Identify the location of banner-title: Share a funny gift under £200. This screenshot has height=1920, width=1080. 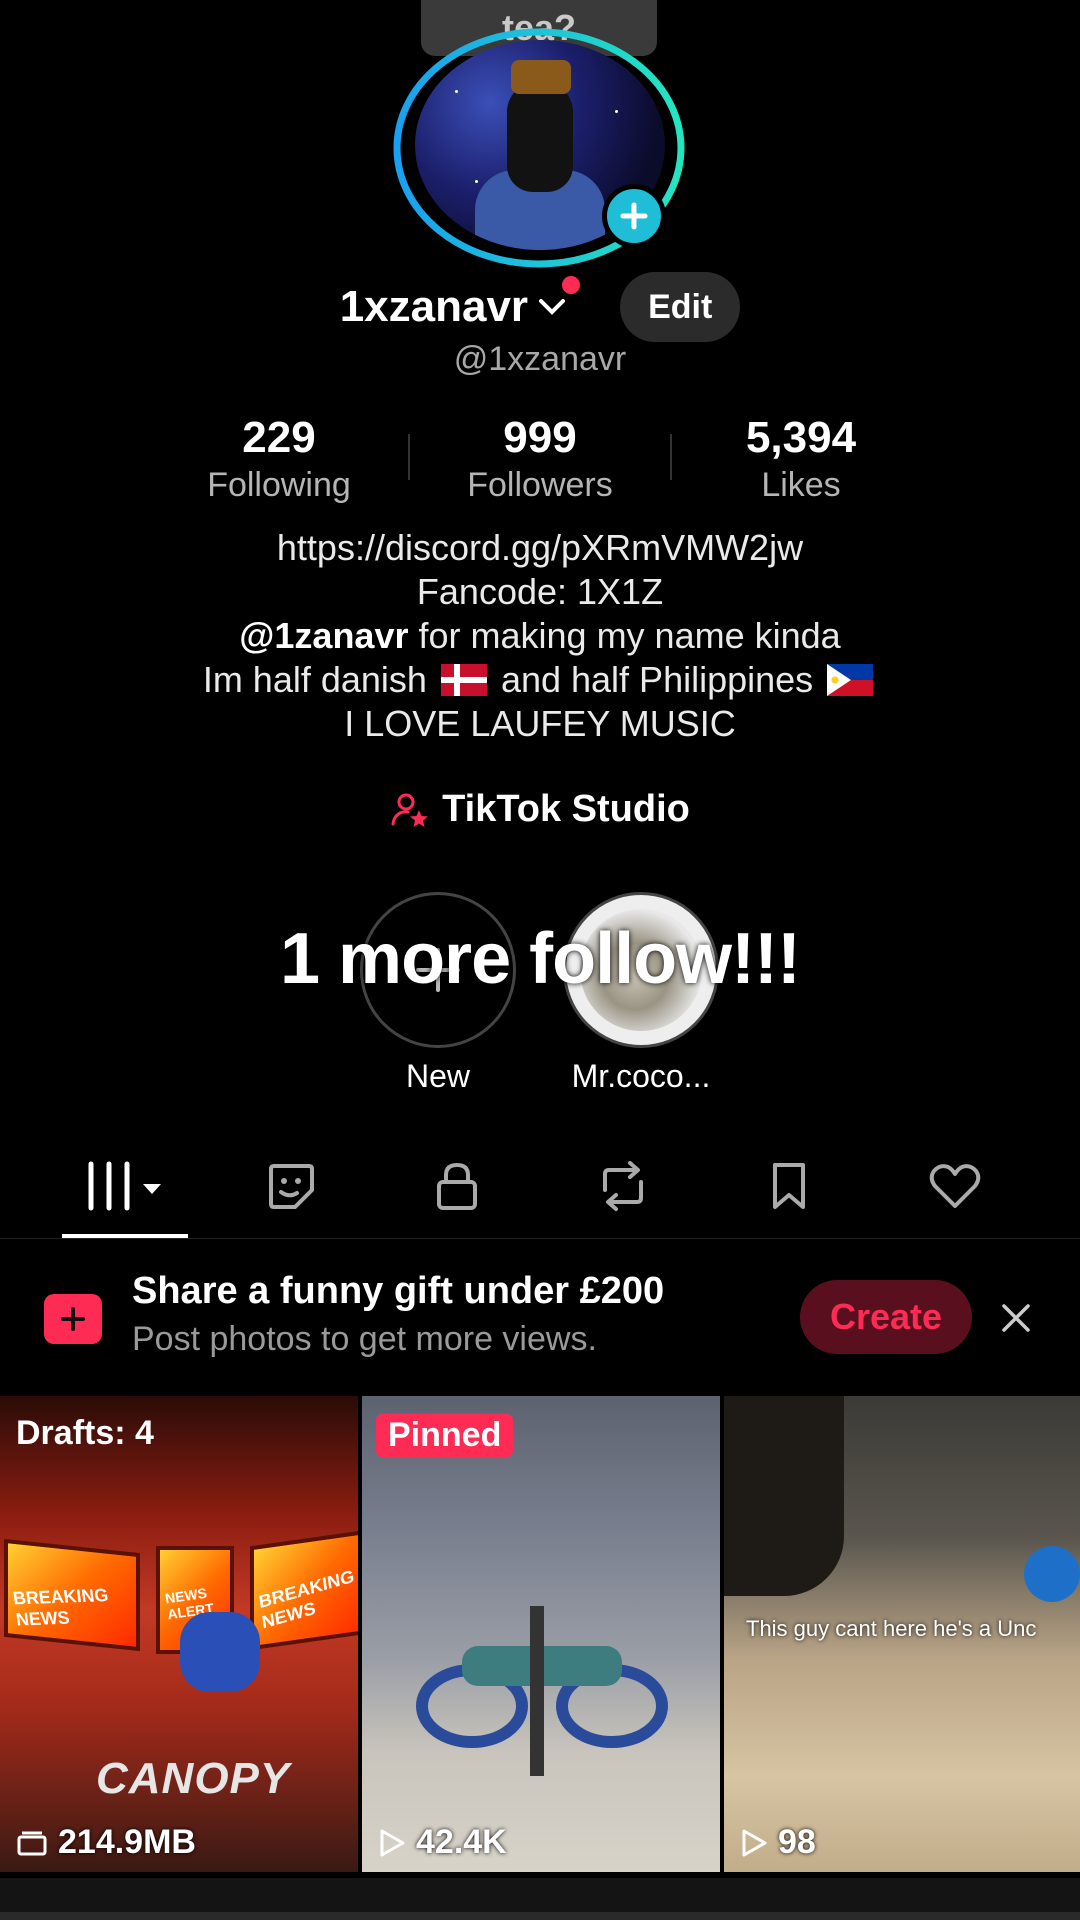
(398, 1291).